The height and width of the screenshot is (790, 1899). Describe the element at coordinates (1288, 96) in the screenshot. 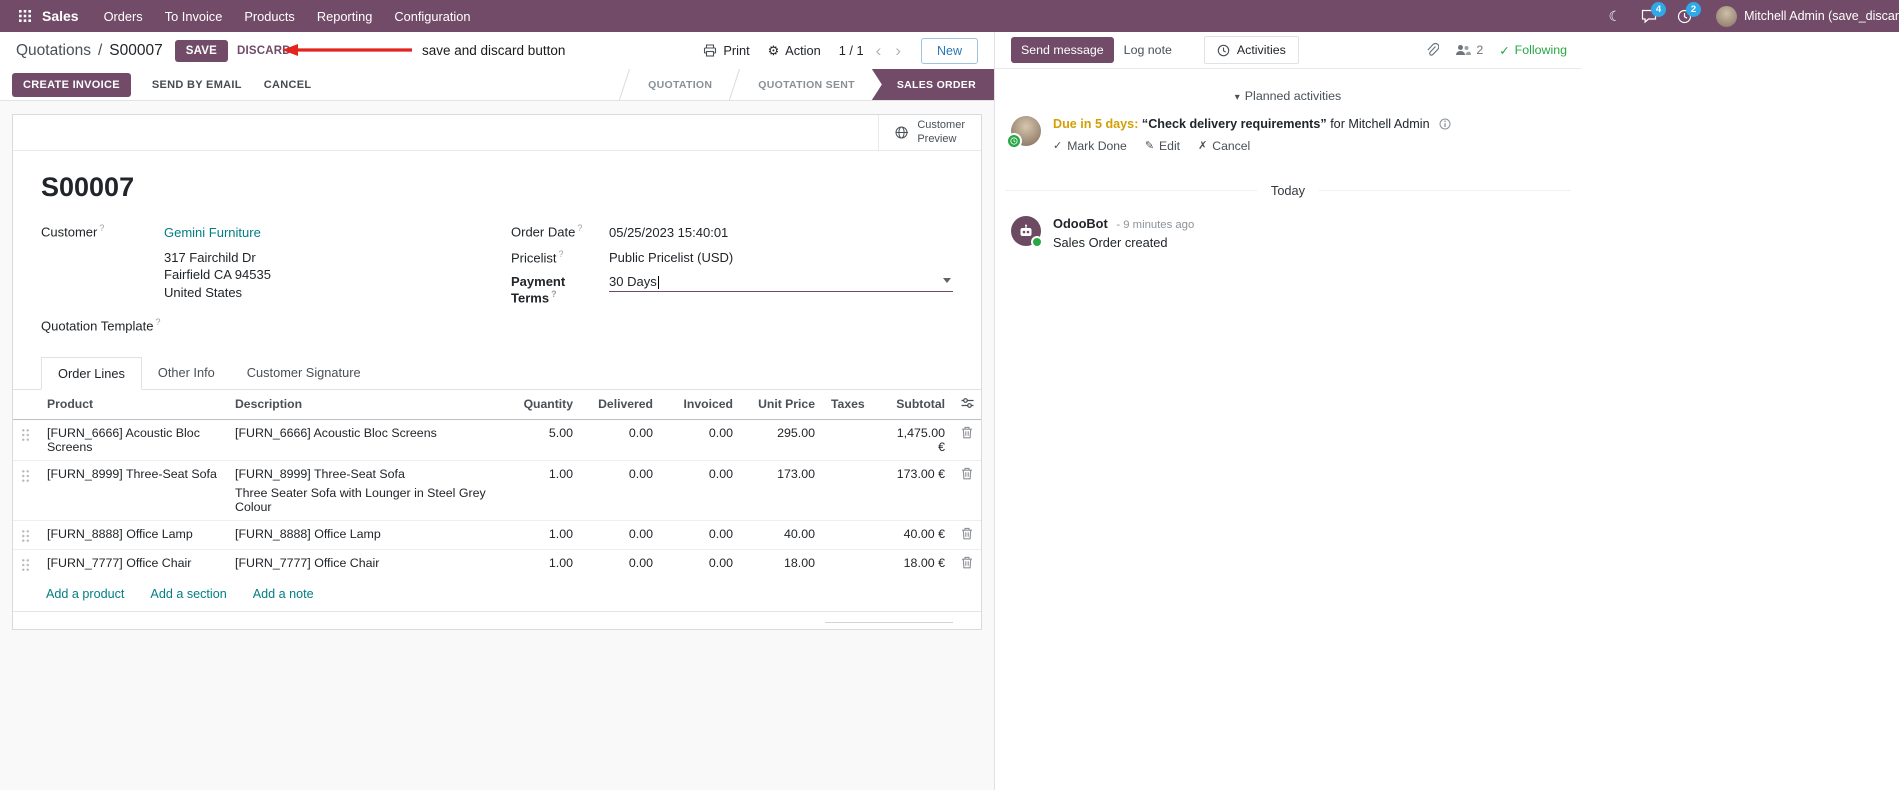

I see `planned-activities-toggle: ▾ Planned activities` at that location.